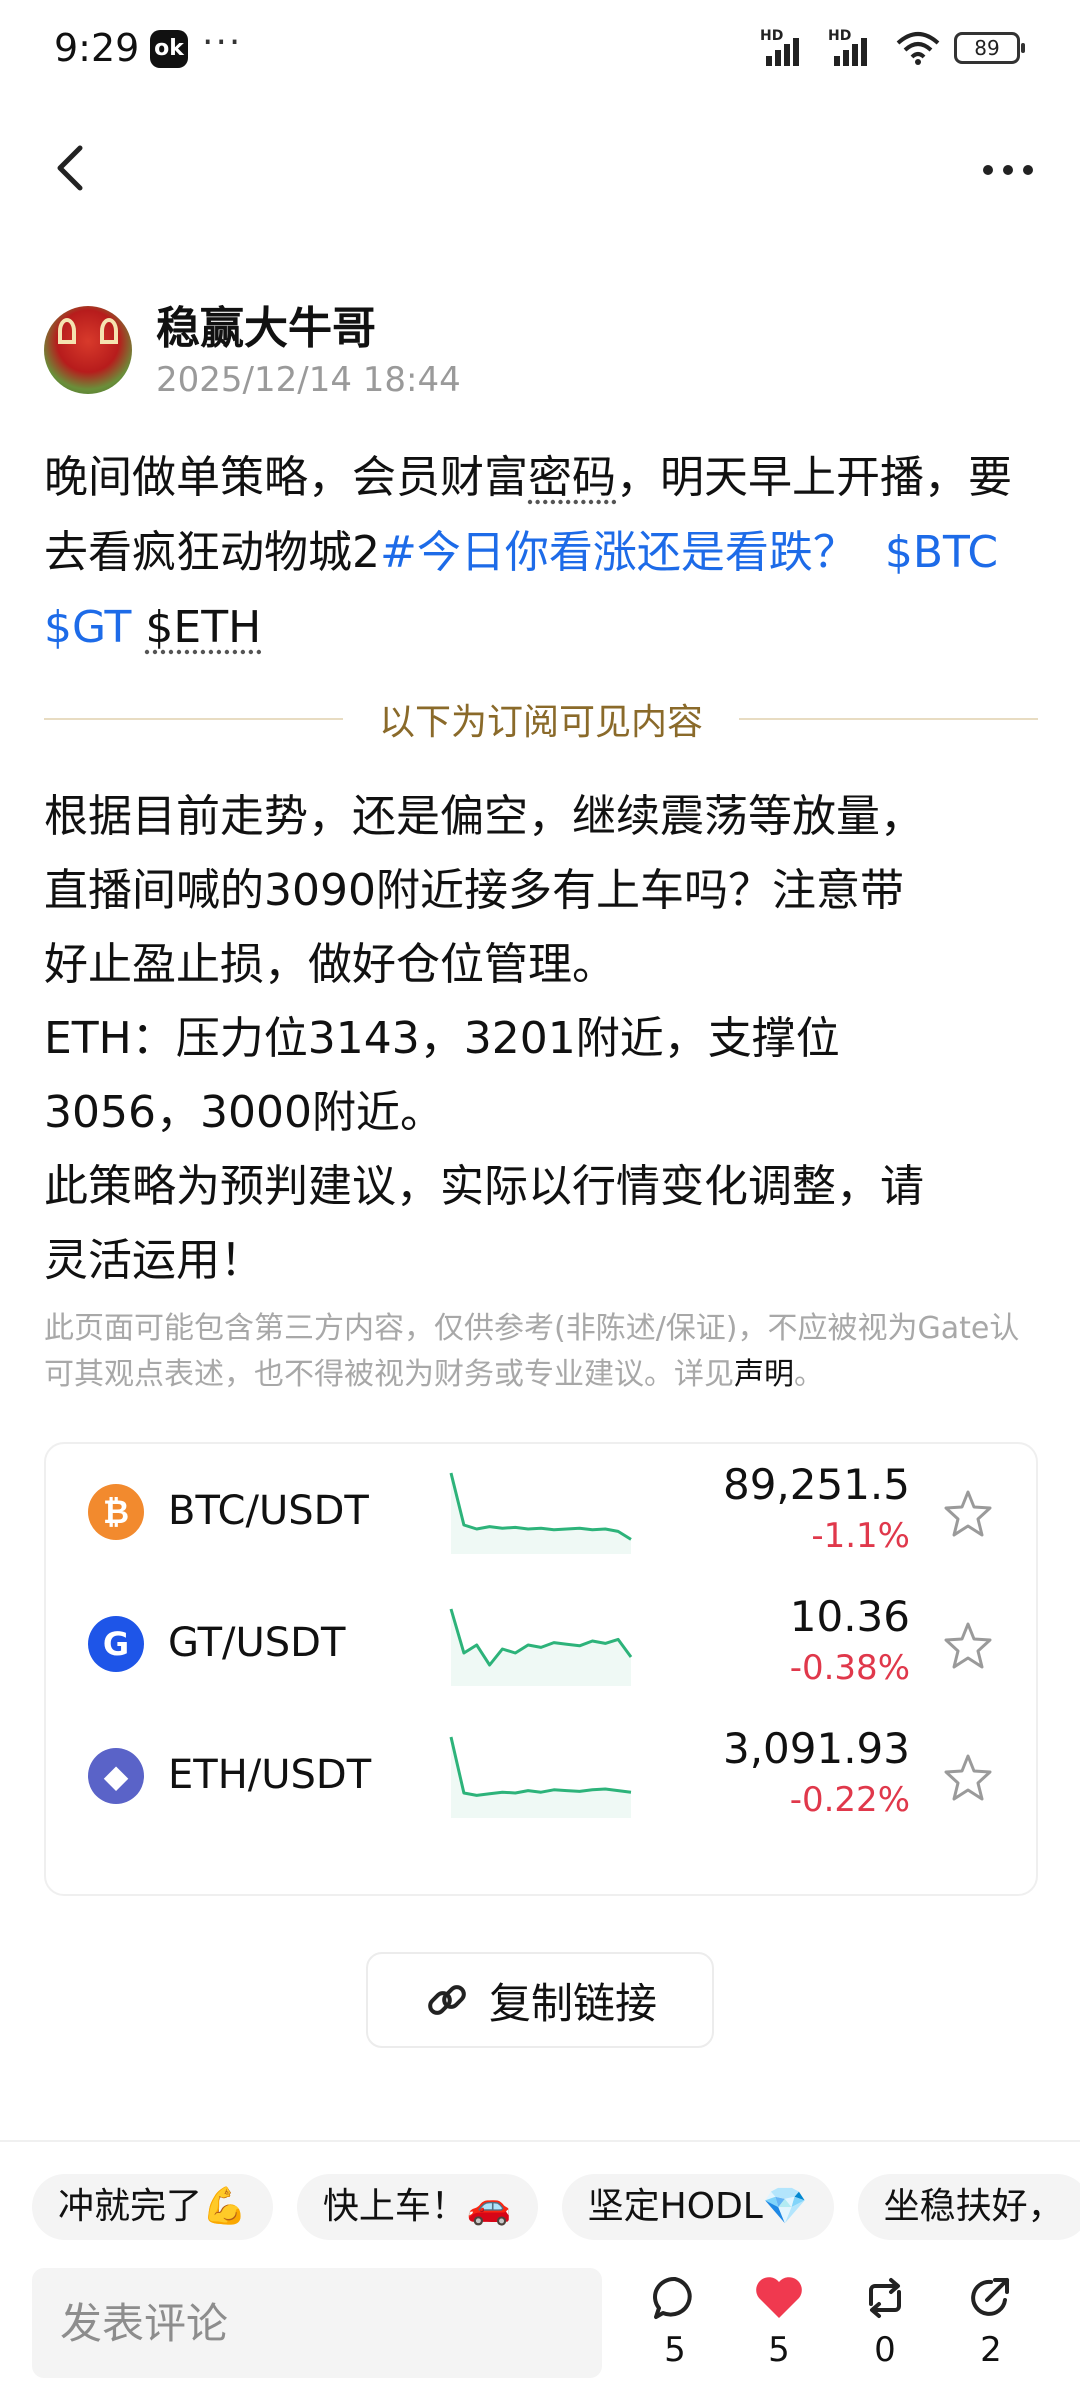  I want to click on subscription-divider: 以下为订阅可见内容, so click(541, 719).